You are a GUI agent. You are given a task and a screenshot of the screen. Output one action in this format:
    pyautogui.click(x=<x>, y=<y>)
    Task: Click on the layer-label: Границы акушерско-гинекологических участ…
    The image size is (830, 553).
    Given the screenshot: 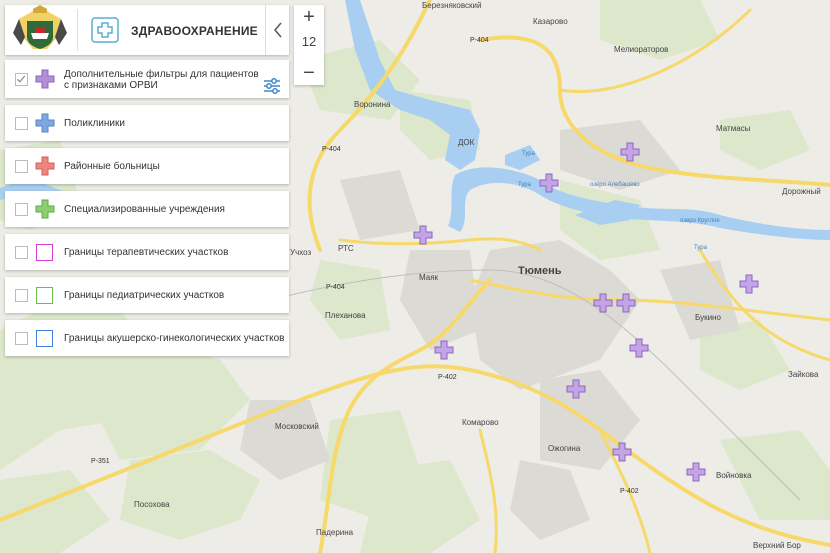 What is the action you would take?
    pyautogui.click(x=174, y=338)
    